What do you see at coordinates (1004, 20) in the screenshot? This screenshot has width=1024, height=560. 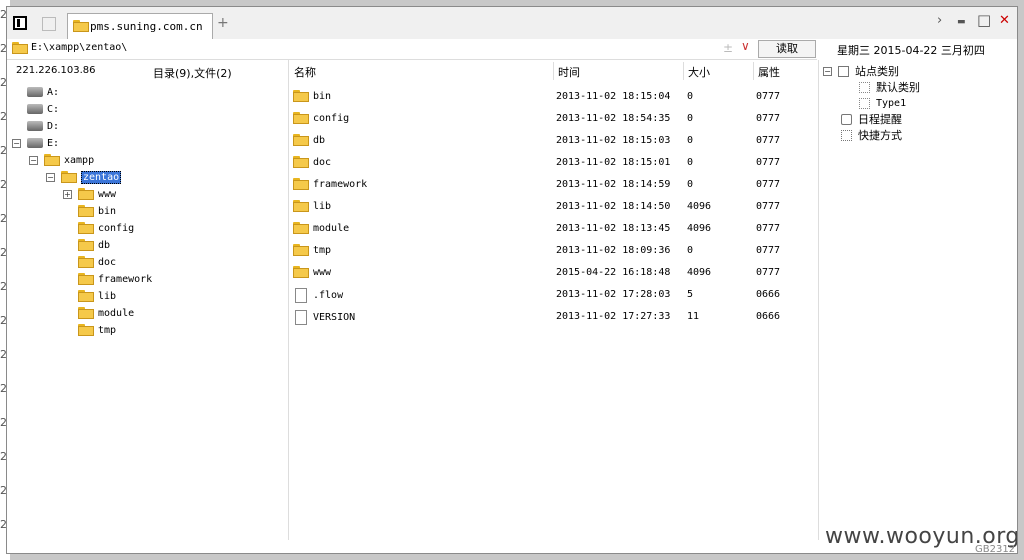 I see `close-button: ✕` at bounding box center [1004, 20].